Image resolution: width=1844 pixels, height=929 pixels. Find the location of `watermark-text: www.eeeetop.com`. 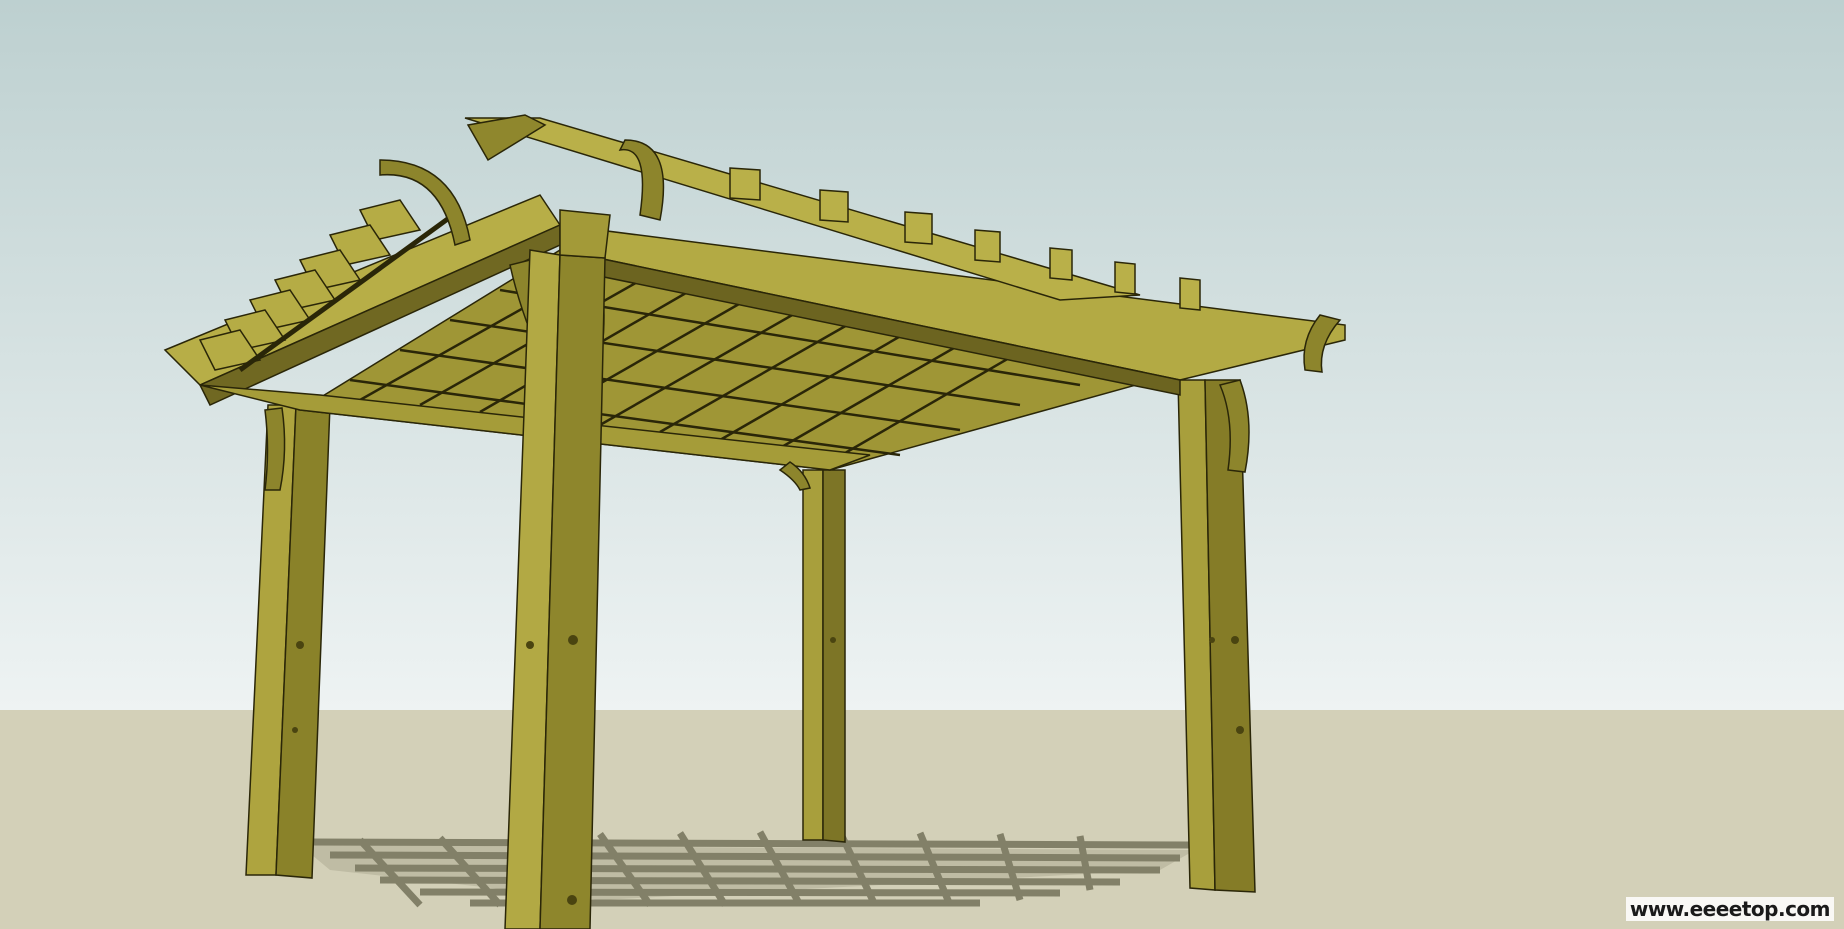

watermark-text: www.eeeetop.com is located at coordinates (1729, 909).